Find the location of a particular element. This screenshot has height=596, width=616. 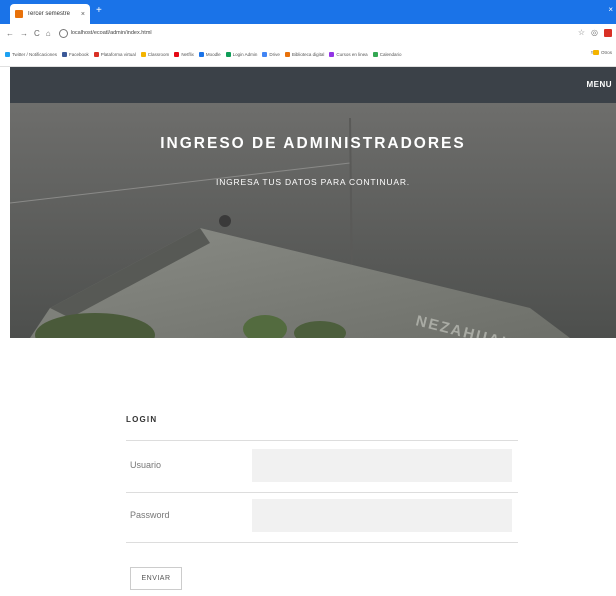

toolbar-actions: ☆ ◎ is located at coordinates (595, 32).